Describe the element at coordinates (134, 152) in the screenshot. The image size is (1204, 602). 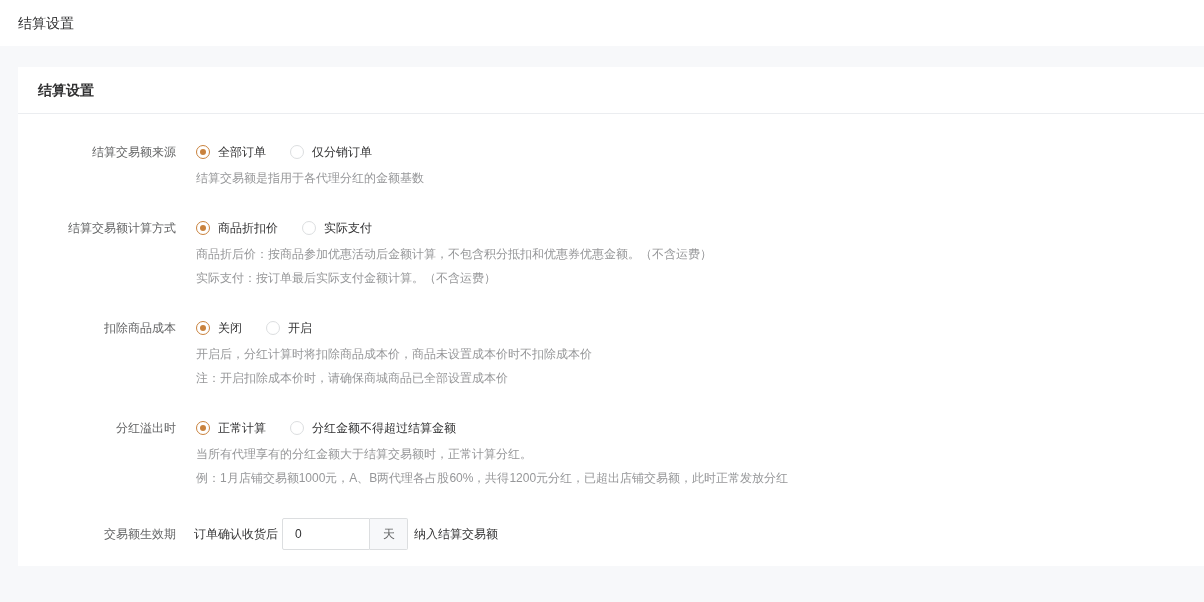
I see `setting-label: 结算交易额来源` at that location.